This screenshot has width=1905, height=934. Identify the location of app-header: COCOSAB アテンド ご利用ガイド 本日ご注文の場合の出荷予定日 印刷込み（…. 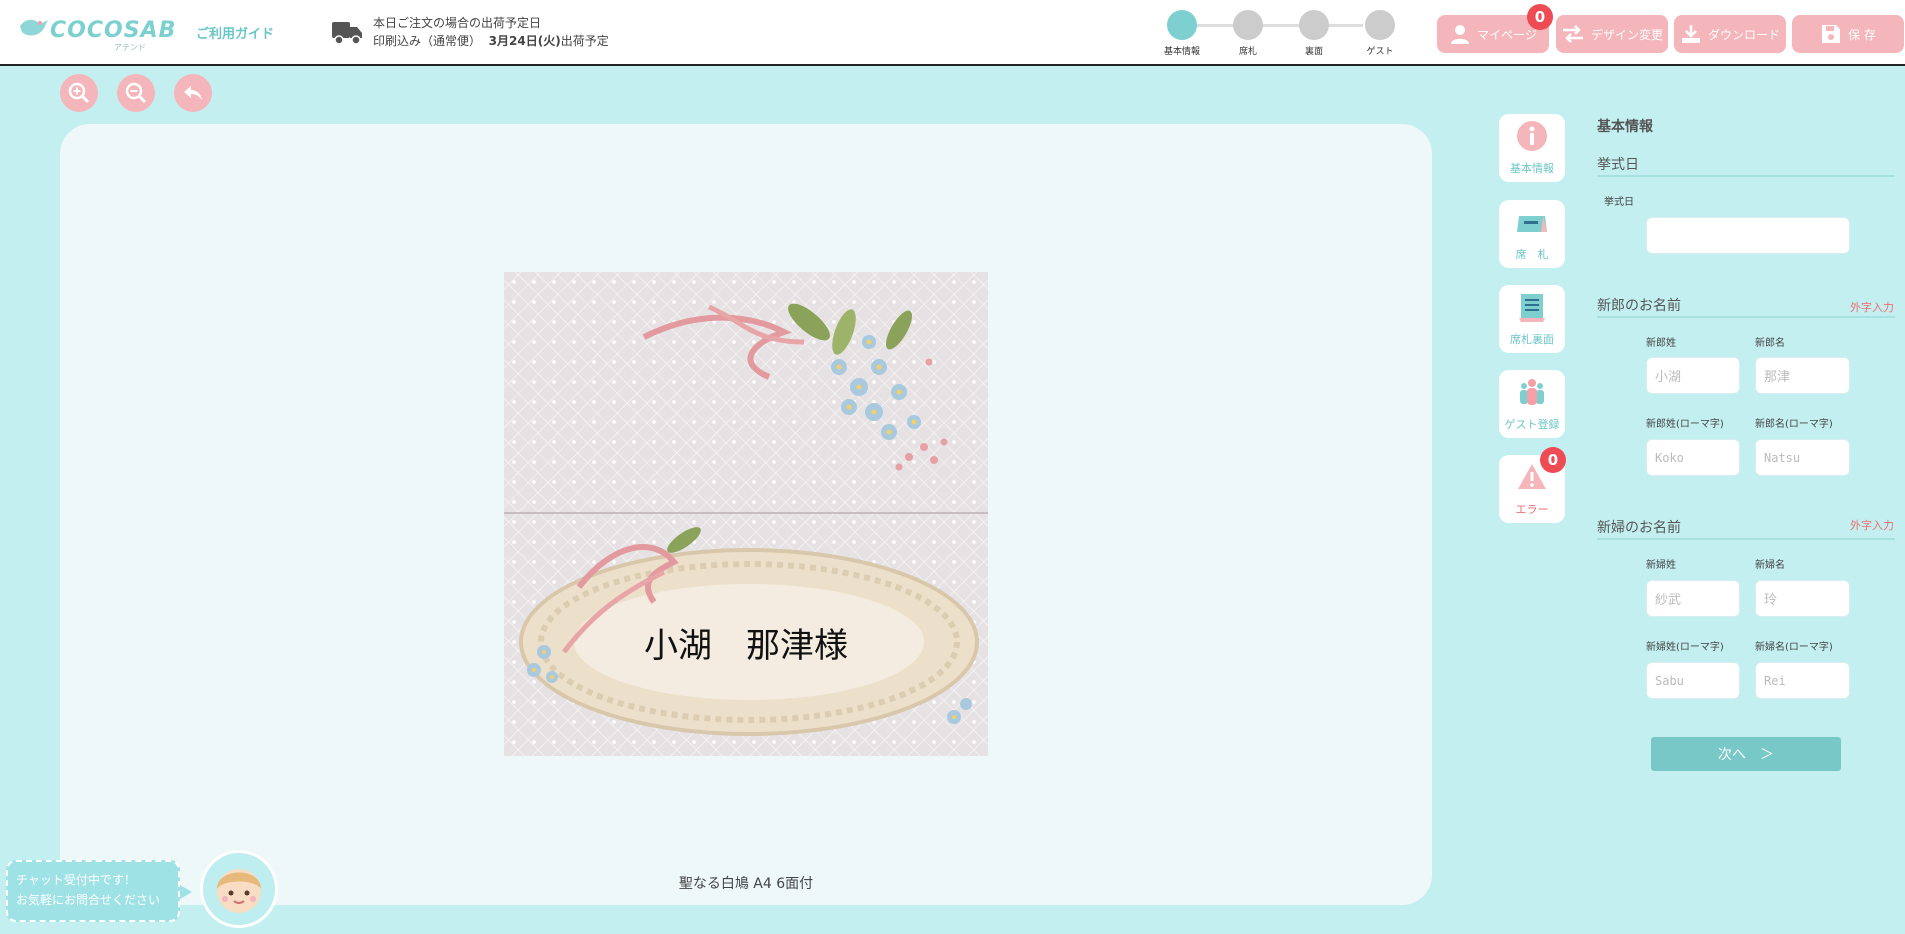
(952, 33).